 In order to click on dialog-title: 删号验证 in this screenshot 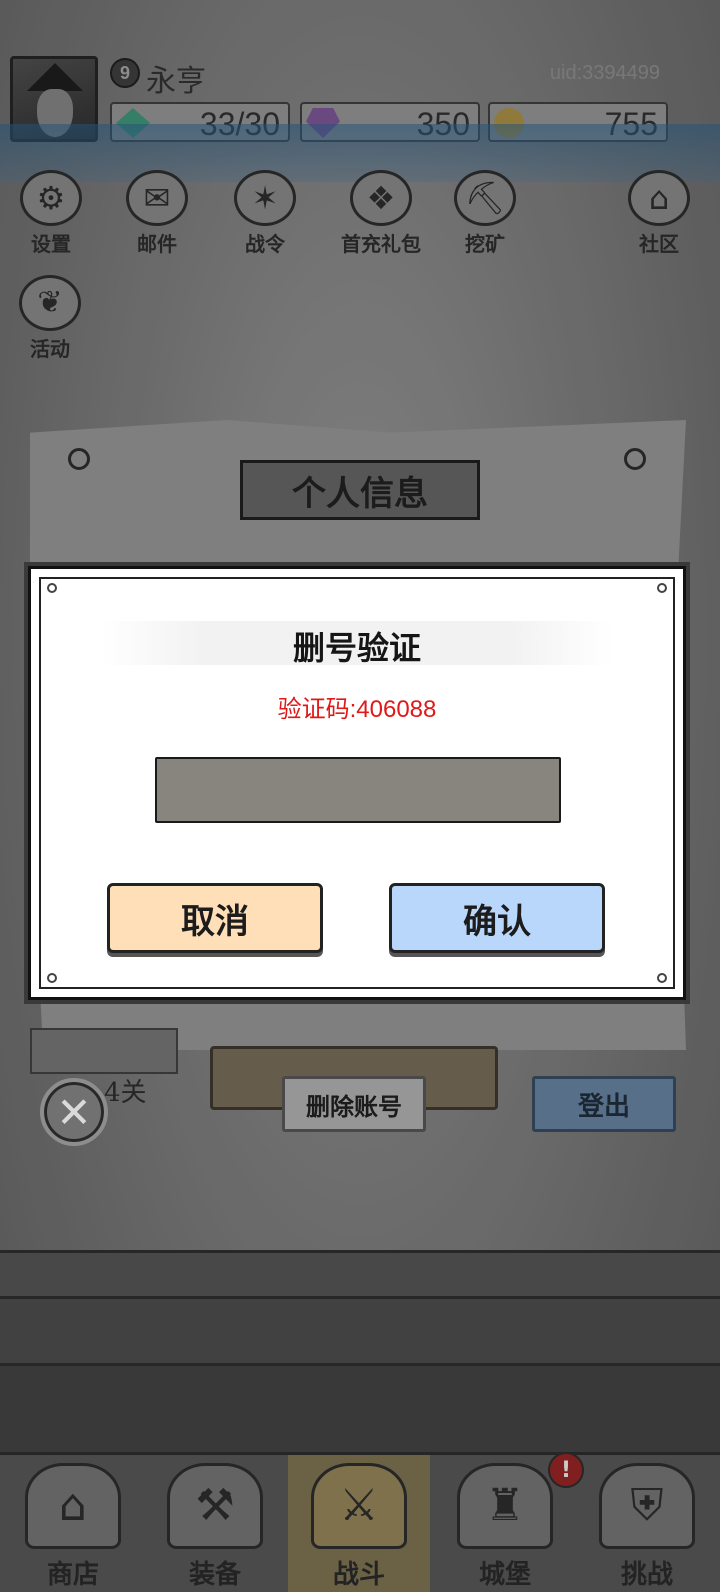, I will do `click(356, 648)`.